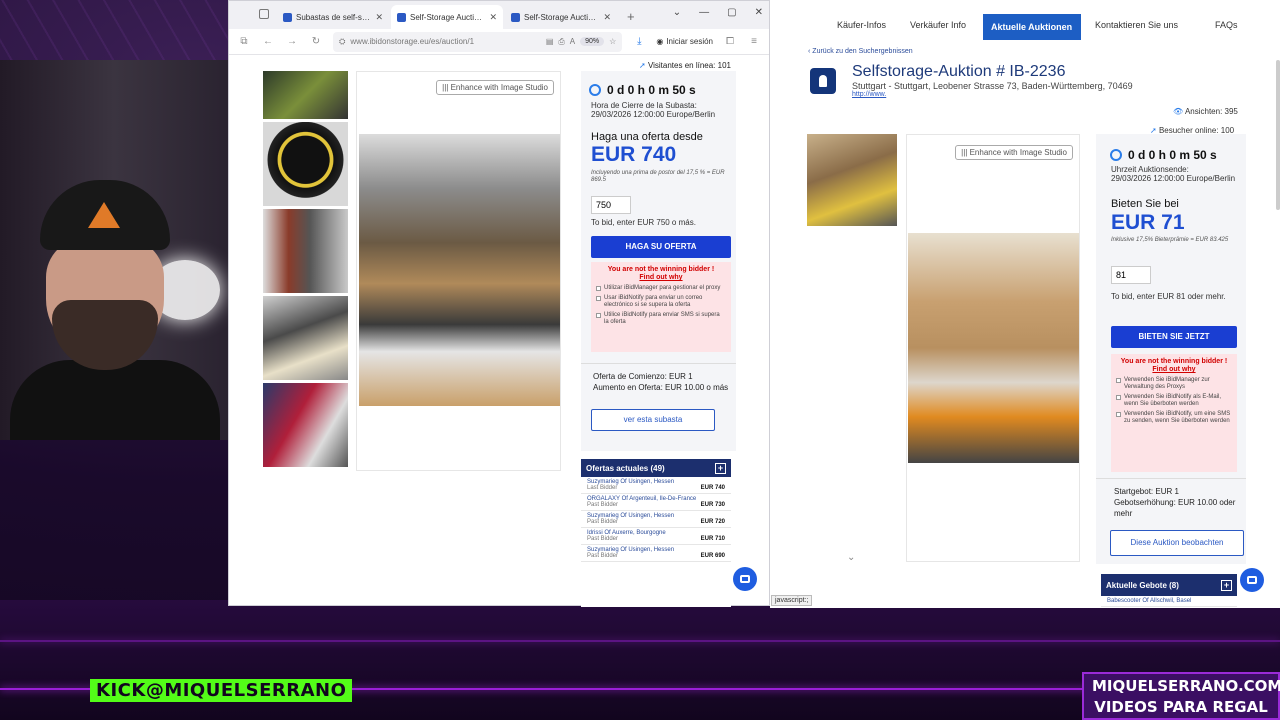 The height and width of the screenshot is (720, 1280). Describe the element at coordinates (730, 41) in the screenshot. I see `extensions-icon: ⧠` at that location.